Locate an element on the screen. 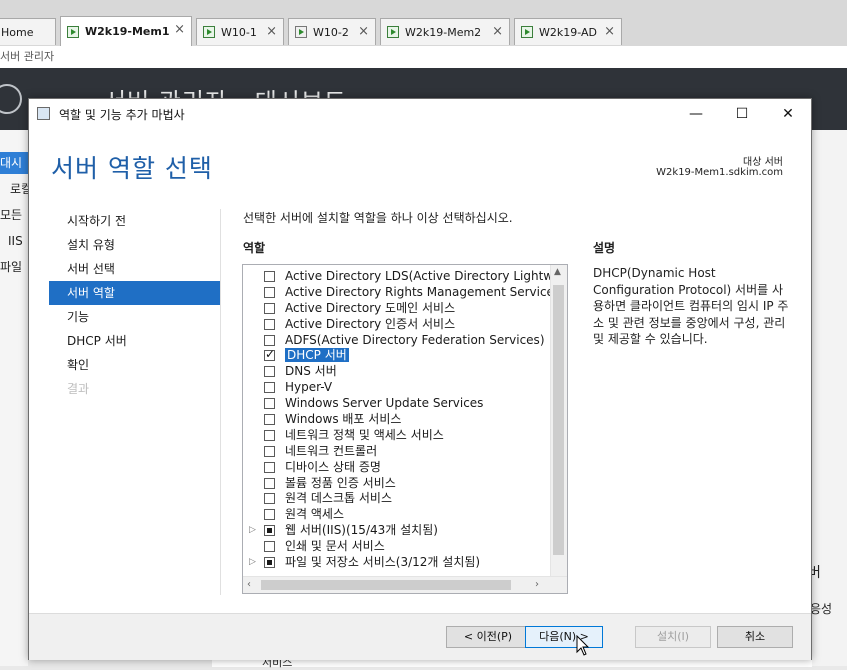 The image size is (847, 670). role-item: ▷ 파일 및 저장소 서비스(3/12개 설치됨) is located at coordinates (398, 563).